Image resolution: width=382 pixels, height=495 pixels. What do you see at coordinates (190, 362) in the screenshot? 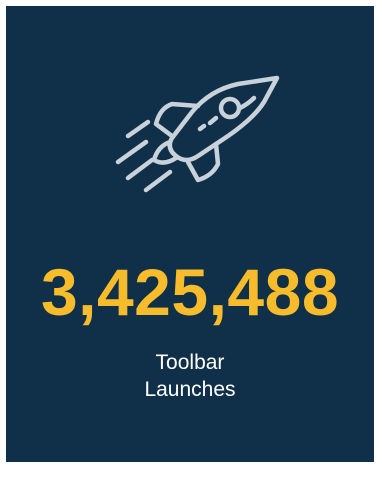
I see `stat-label-line-1: Toolbar` at bounding box center [190, 362].